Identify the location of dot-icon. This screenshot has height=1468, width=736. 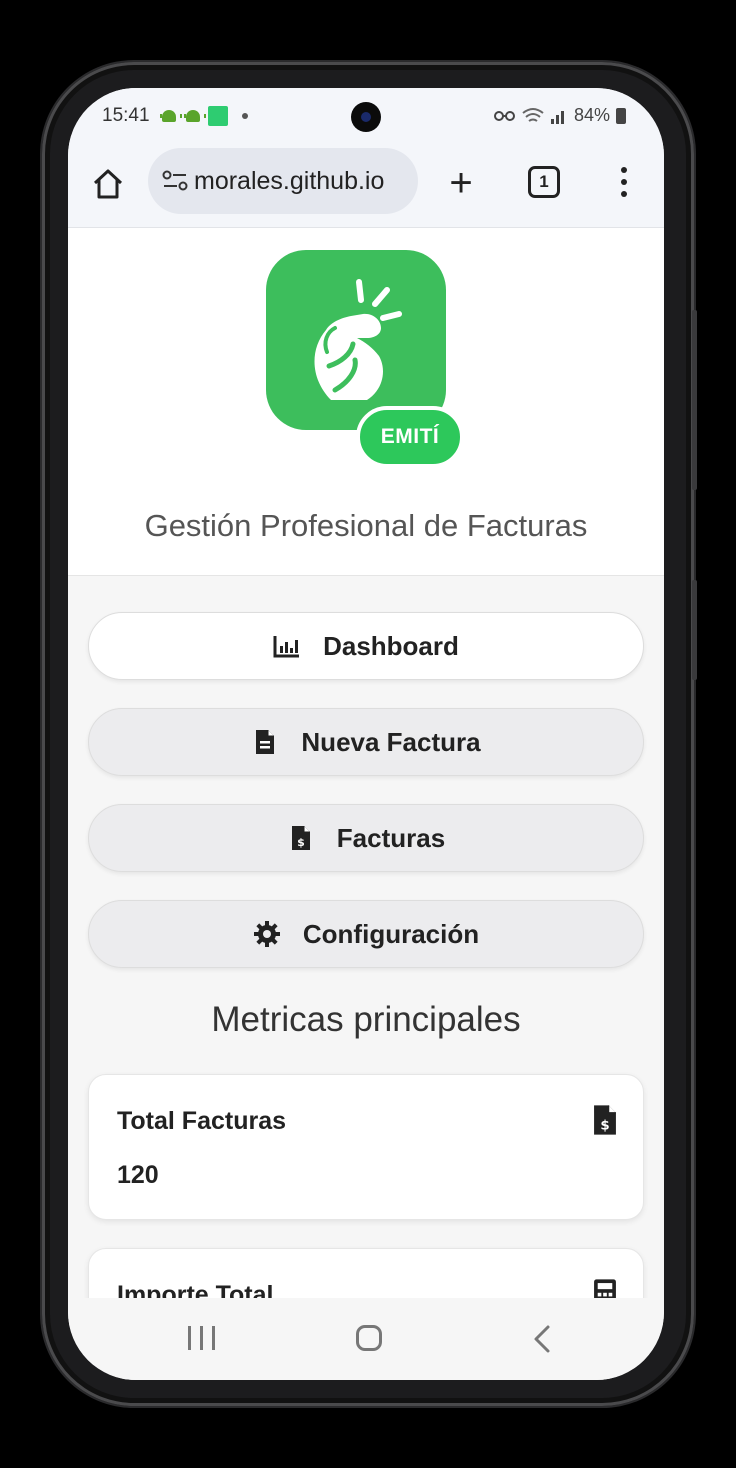
(245, 116).